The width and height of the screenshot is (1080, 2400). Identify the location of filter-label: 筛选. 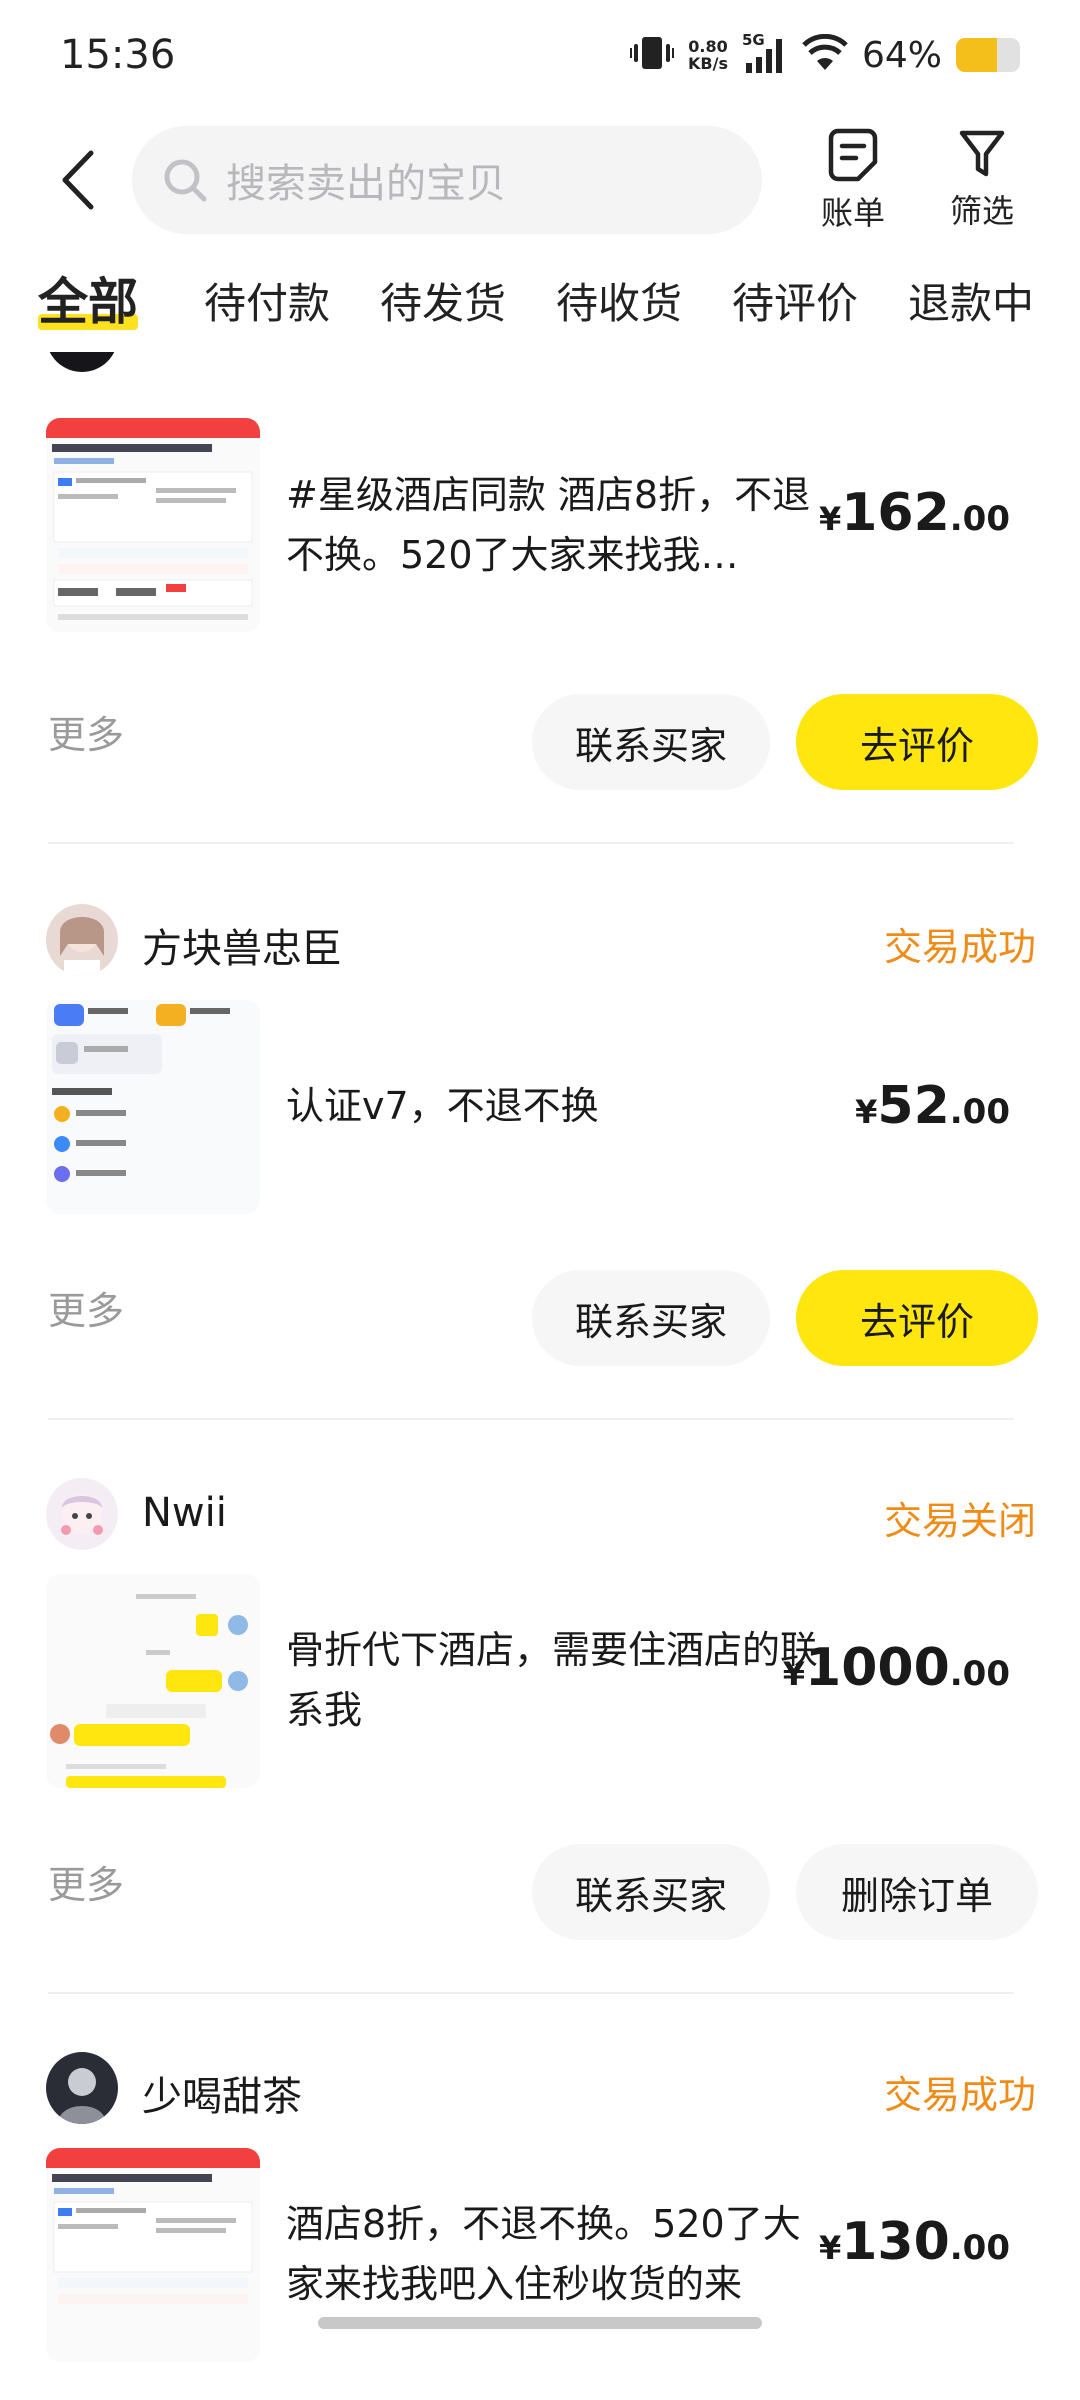
(981, 211).